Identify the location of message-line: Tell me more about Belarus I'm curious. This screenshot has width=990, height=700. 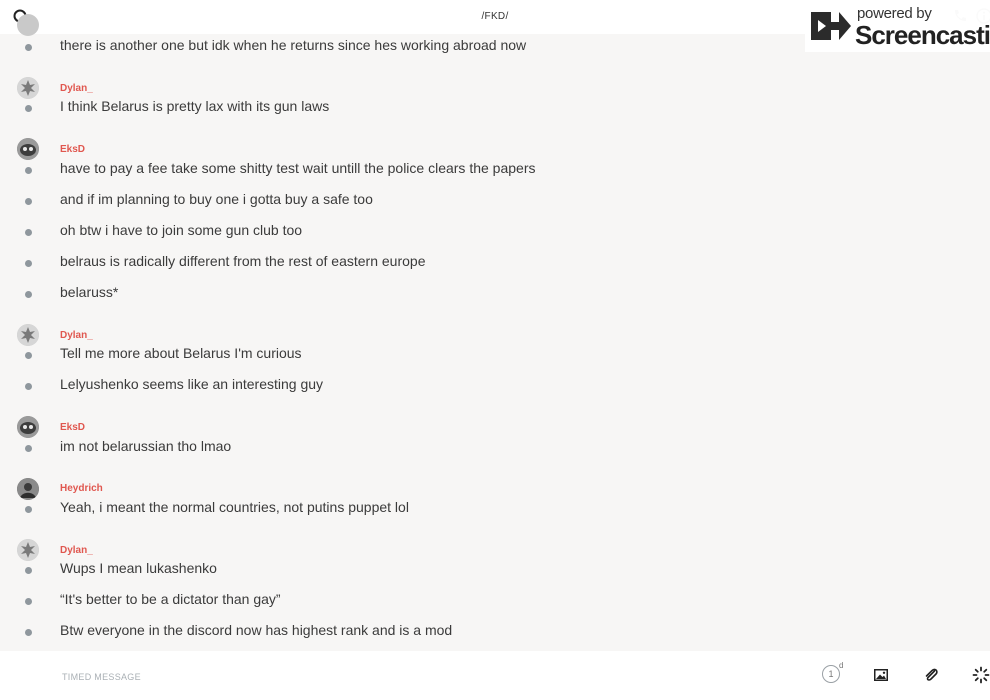
(450, 356).